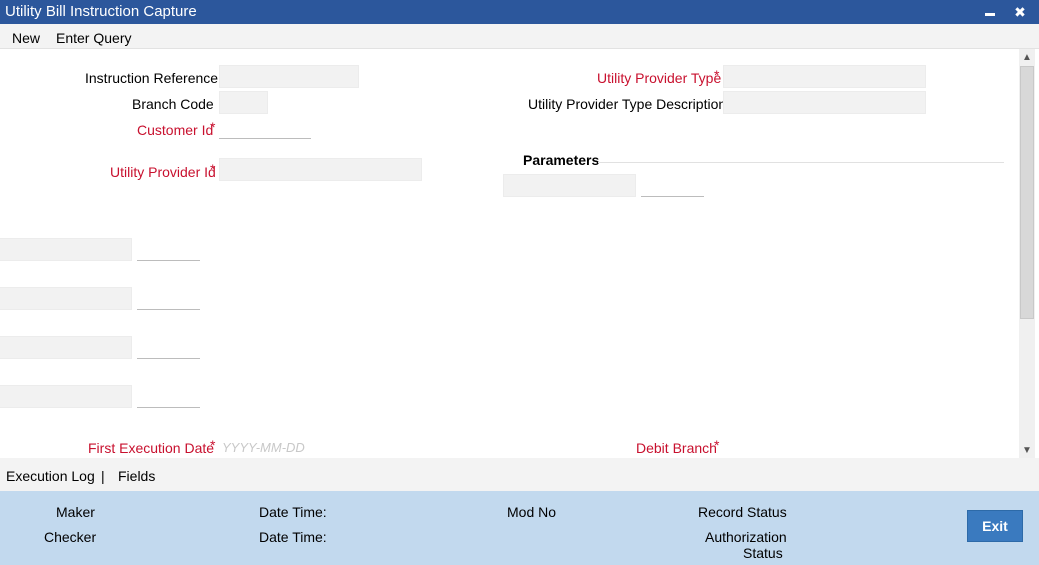 This screenshot has width=1039, height=565. What do you see at coordinates (293, 512) in the screenshot?
I see `maker-date-time-label: Date Time:` at bounding box center [293, 512].